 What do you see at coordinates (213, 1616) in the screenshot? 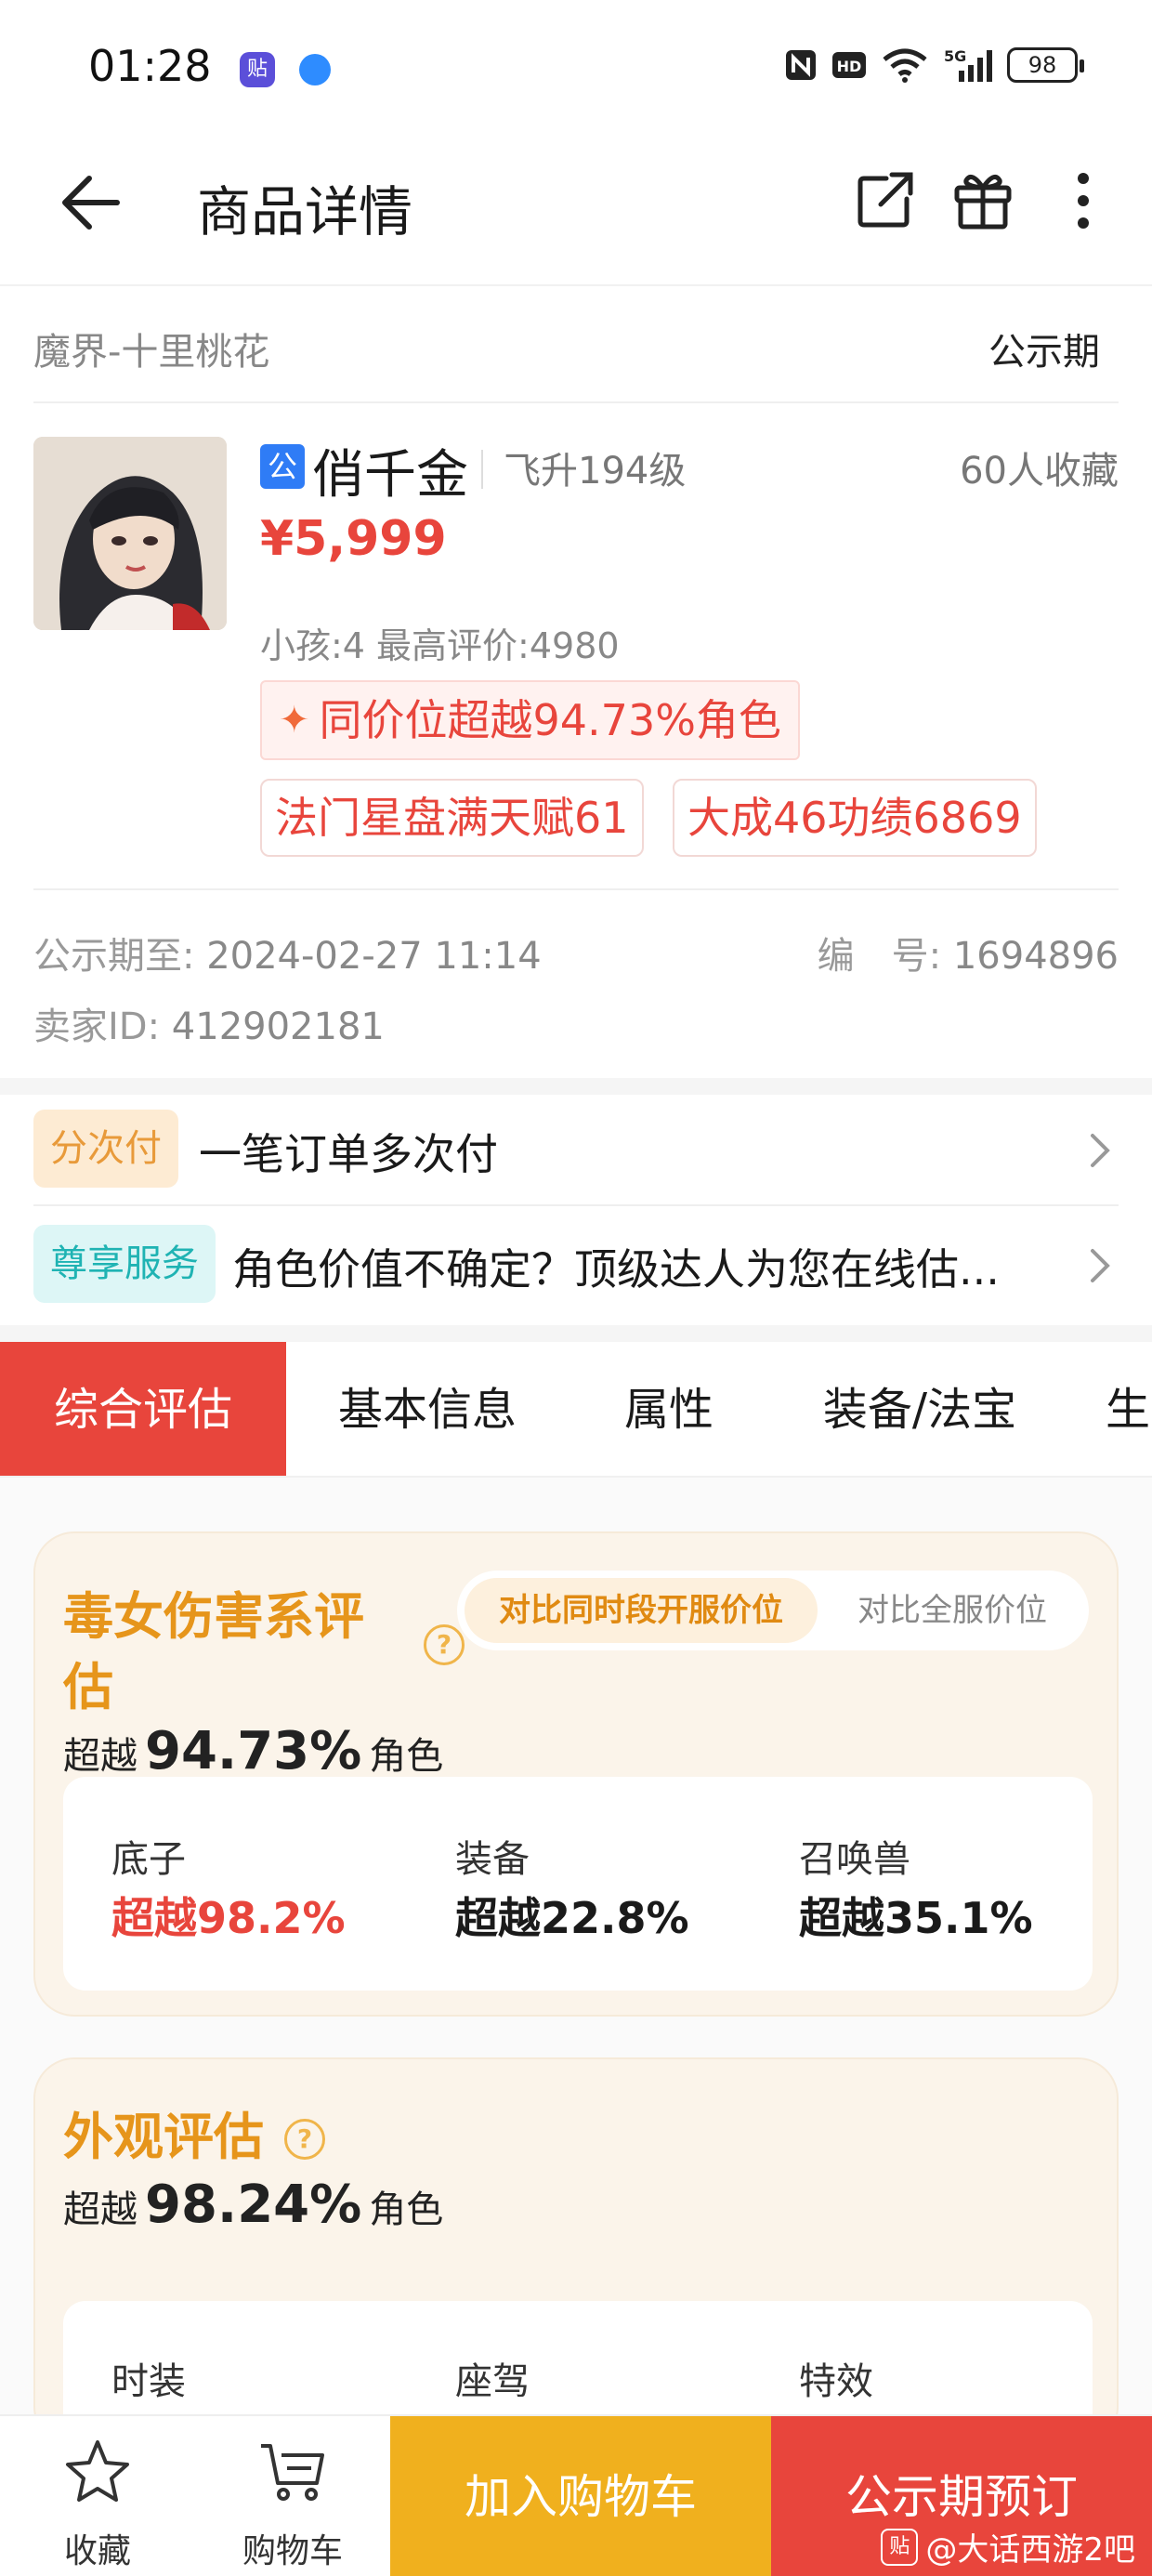
I see `card-title-line1: 毒女伤害系评` at bounding box center [213, 1616].